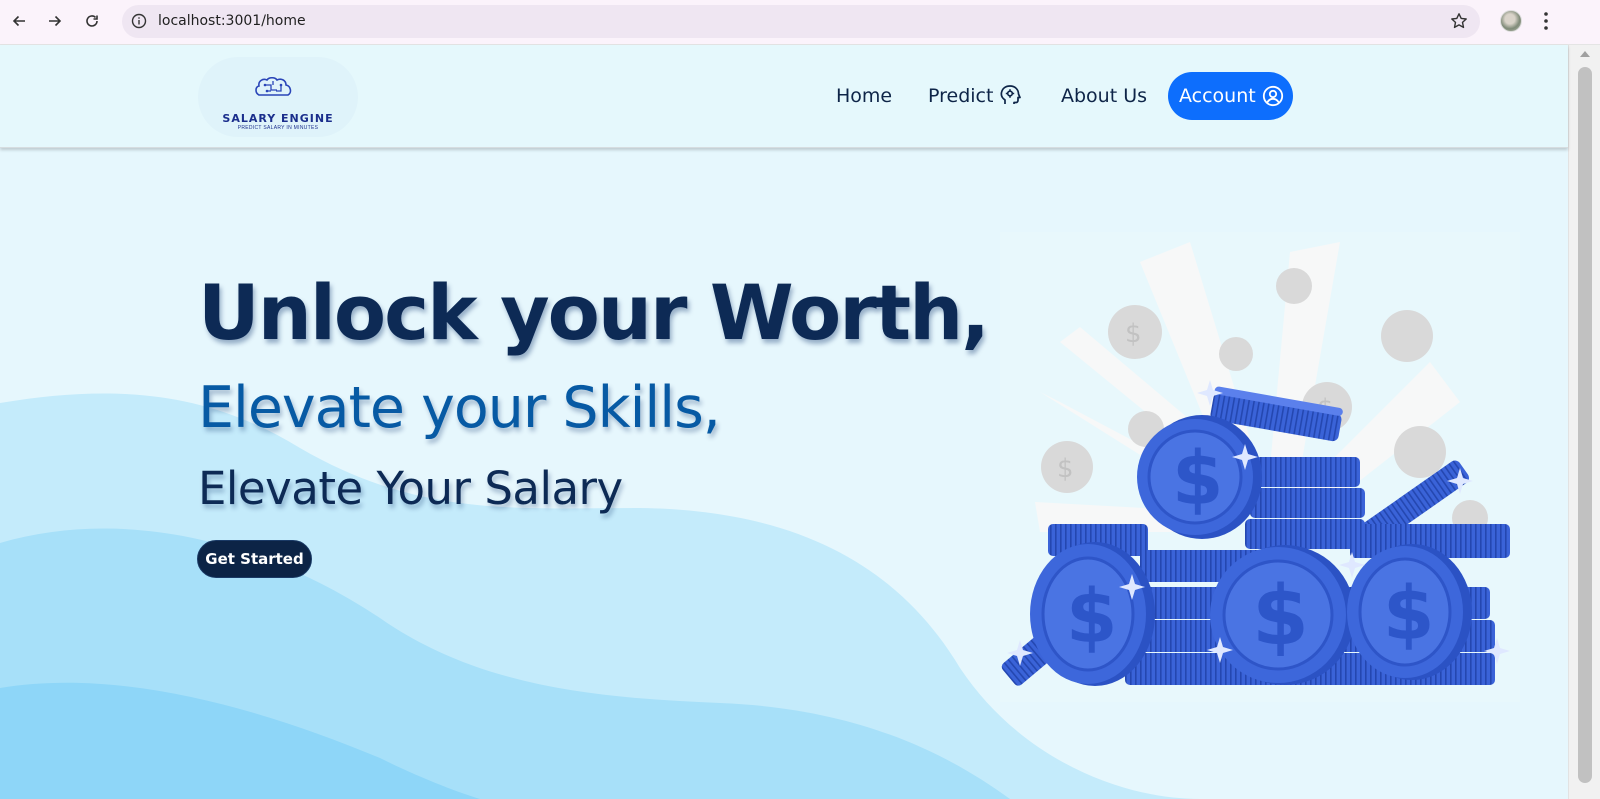 Image resolution: width=1600 pixels, height=799 pixels. I want to click on logo-tagline: PREDICT SALARY IN MINUTES, so click(278, 128).